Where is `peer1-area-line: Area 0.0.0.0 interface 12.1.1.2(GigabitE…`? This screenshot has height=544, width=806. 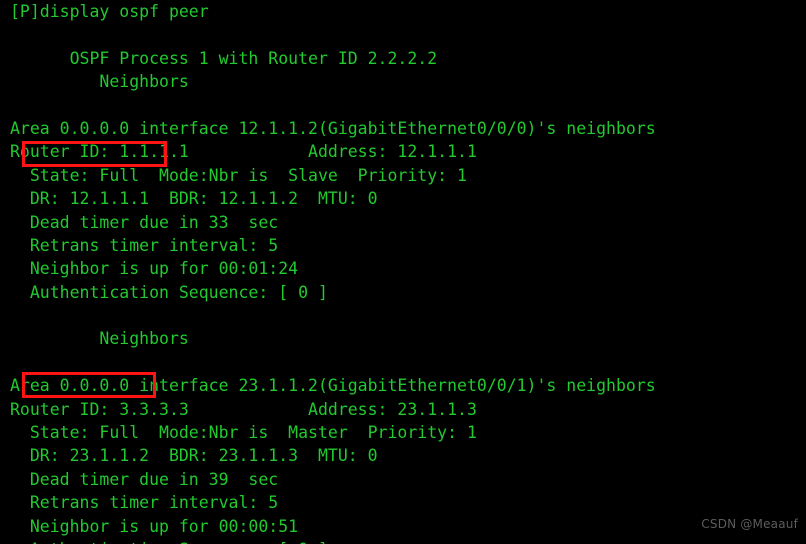
peer1-area-line: Area 0.0.0.0 interface 12.1.1.2(GigabitE… is located at coordinates (333, 128).